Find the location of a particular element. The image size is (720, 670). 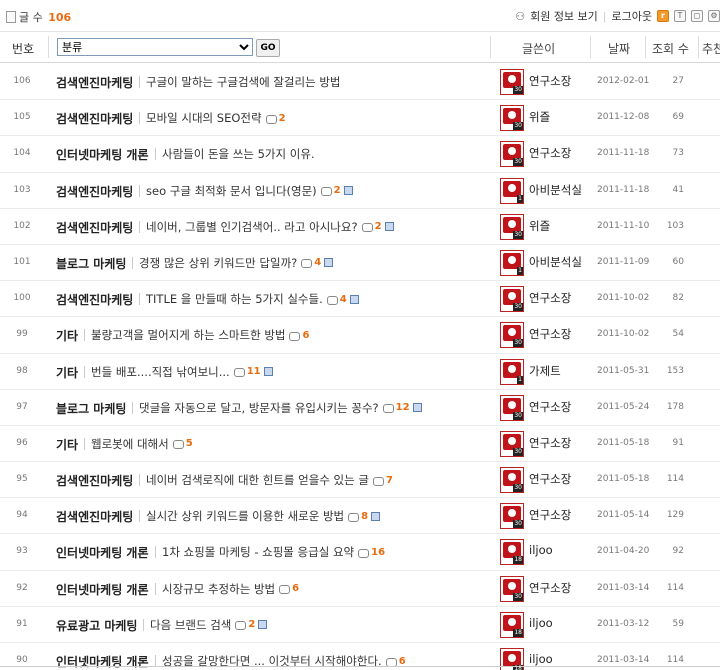

comment-count: 12 is located at coordinates (403, 407).